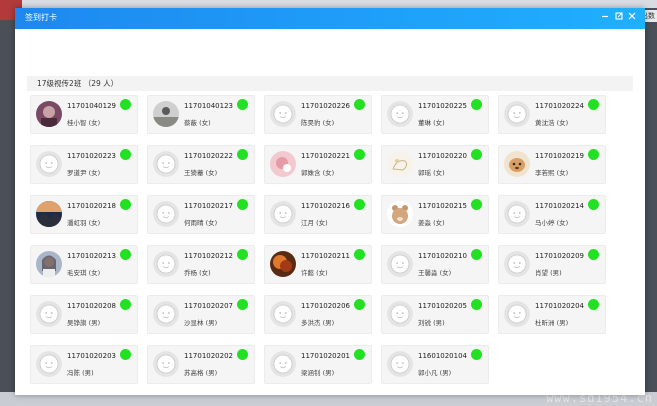  What do you see at coordinates (84, 173) in the screenshot?
I see `student-name: 罗道尹 (女)` at bounding box center [84, 173].